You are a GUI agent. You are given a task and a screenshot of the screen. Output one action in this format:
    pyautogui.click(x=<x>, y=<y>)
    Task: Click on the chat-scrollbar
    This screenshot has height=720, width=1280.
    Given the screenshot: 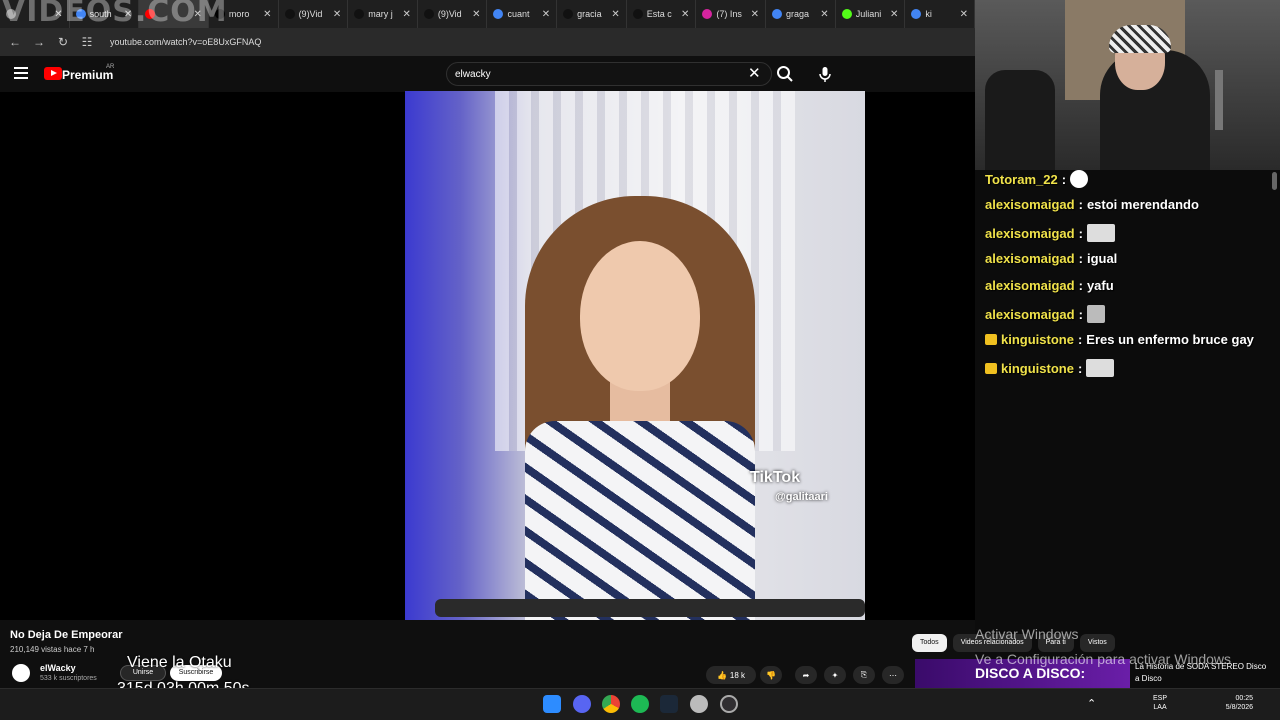 What is the action you would take?
    pyautogui.click(x=1274, y=181)
    